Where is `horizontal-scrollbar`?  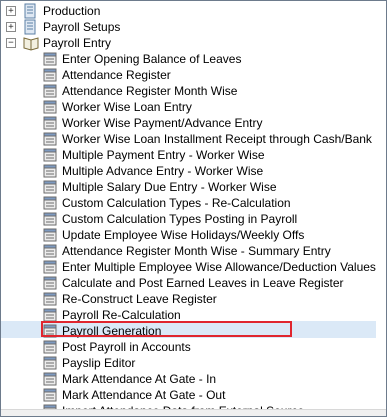
horizontal-scrollbar is located at coordinates (193, 412).